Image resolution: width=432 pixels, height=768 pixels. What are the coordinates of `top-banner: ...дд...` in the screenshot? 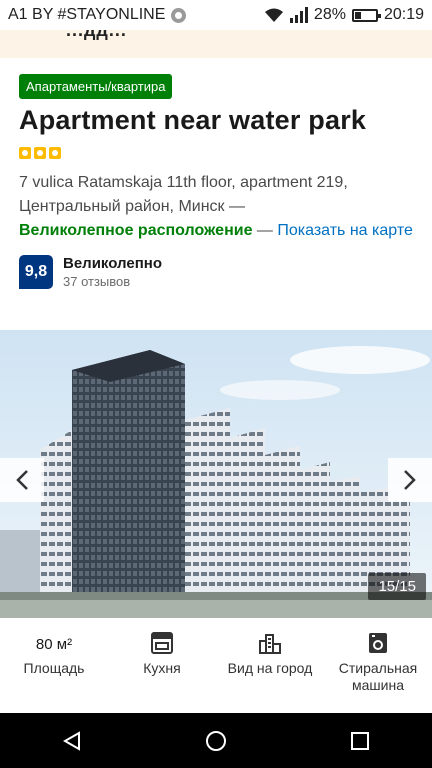 It's located at (216, 44).